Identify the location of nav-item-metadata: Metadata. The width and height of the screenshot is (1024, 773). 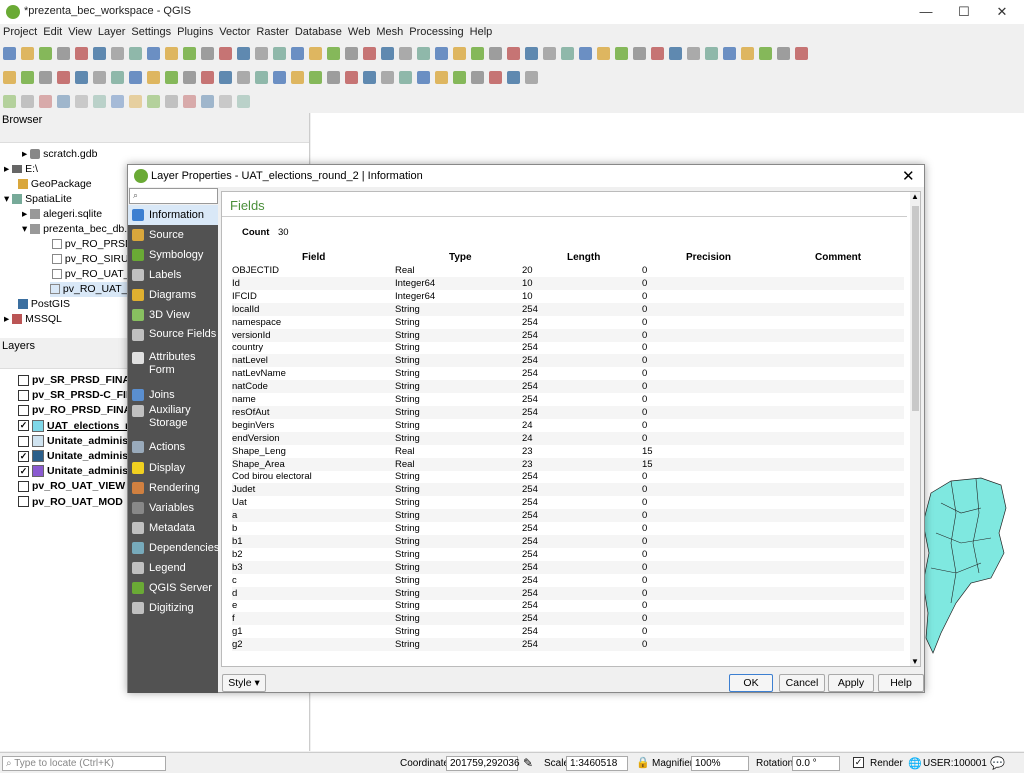
(173, 528).